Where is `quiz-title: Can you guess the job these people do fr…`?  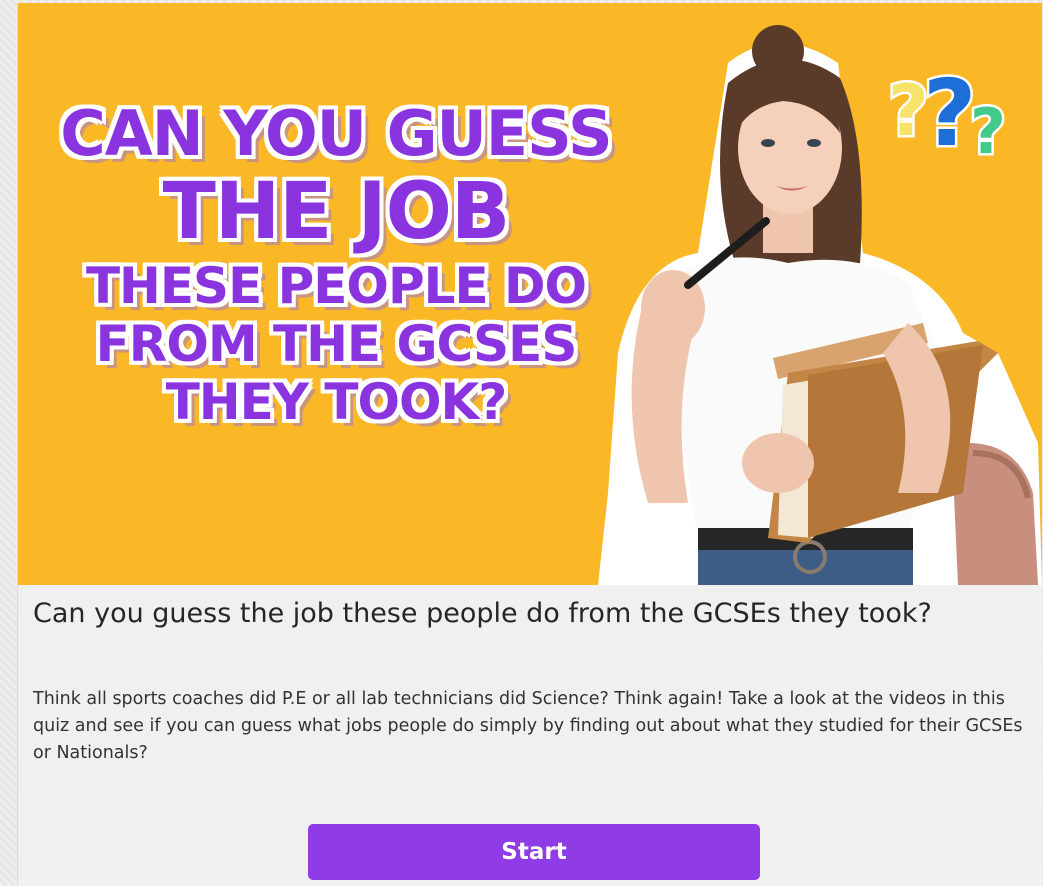 quiz-title: Can you guess the job these people do fr… is located at coordinates (482, 613).